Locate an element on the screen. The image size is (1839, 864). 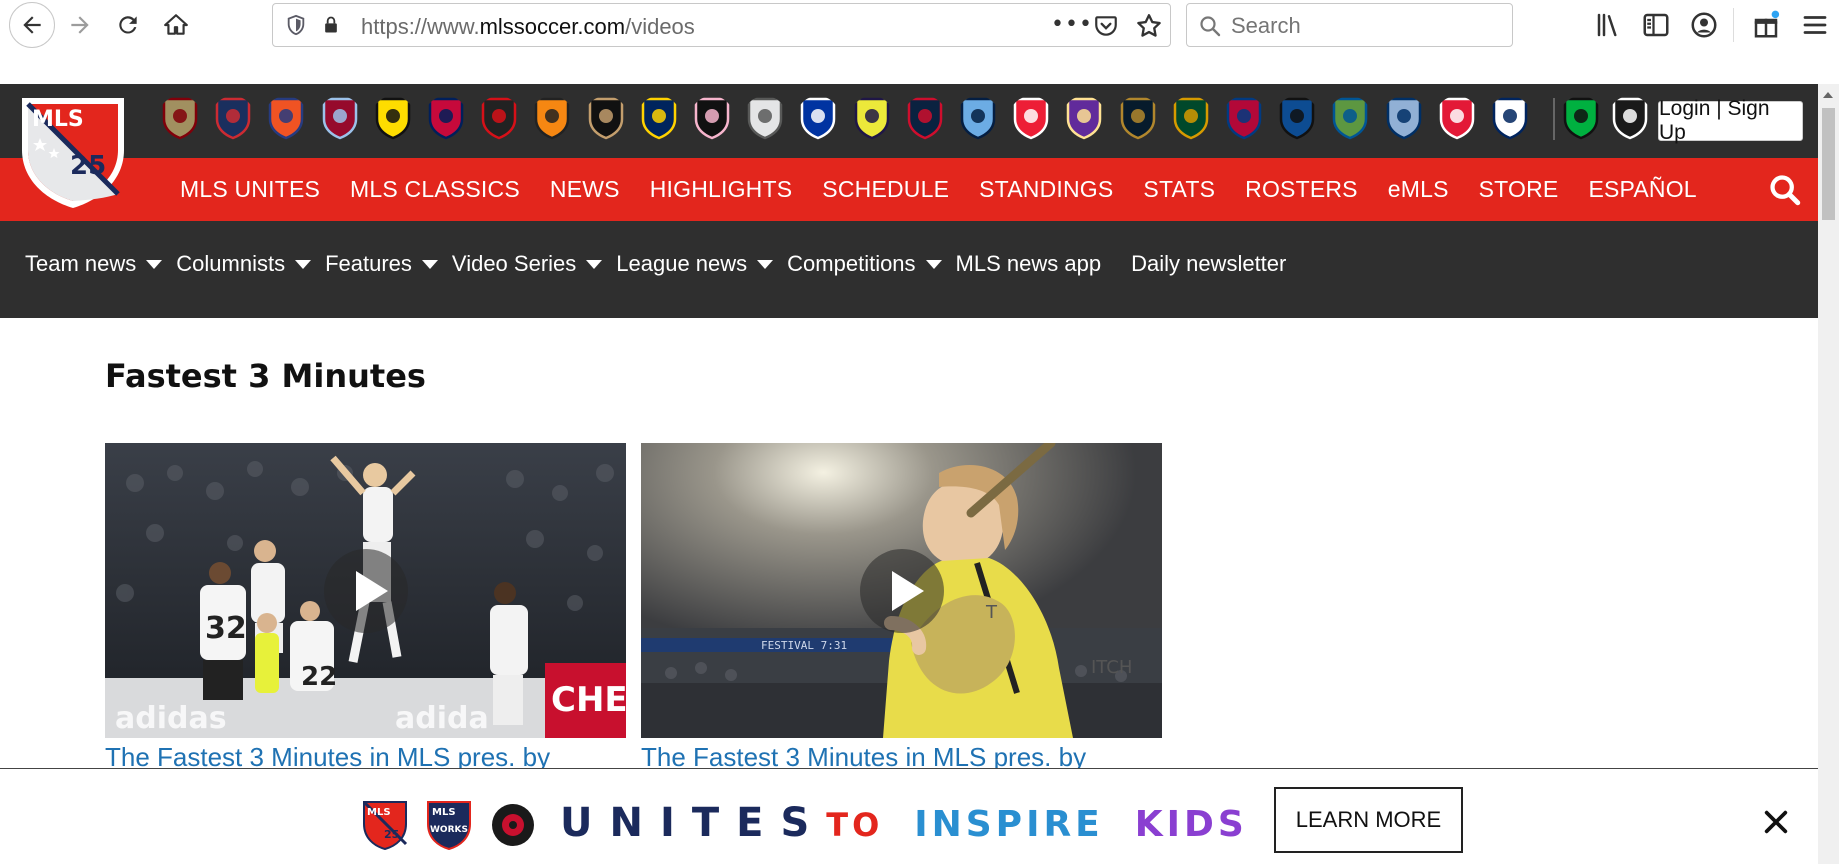
sub-nav-item: MLS news app is located at coordinates (1029, 264).